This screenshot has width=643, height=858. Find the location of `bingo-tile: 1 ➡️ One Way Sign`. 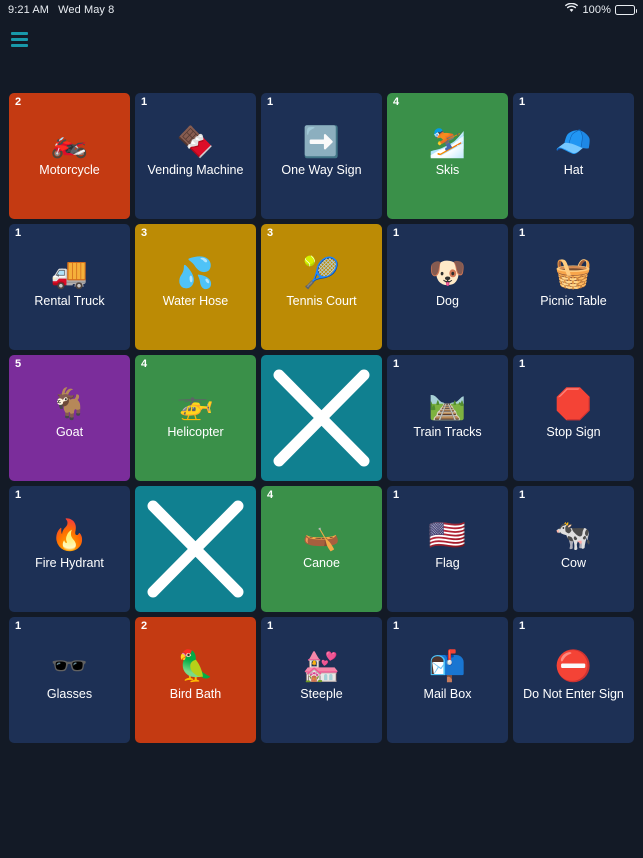

bingo-tile: 1 ➡️ One Way Sign is located at coordinates (321, 156).